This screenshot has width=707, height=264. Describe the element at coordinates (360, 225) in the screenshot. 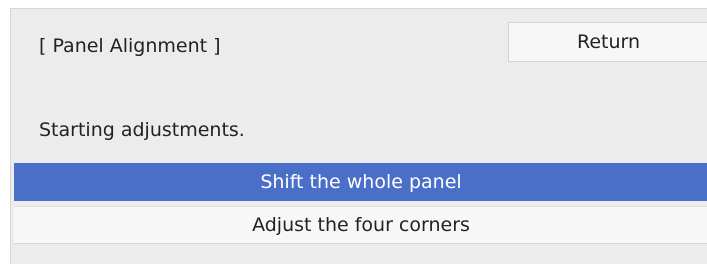

I see `option-adjust-four-corners: Adjust the four corners` at that location.